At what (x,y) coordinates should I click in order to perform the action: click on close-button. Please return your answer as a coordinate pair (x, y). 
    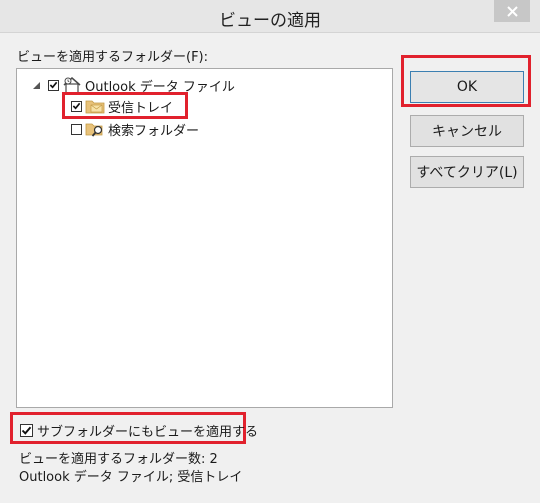
    Looking at the image, I should click on (512, 11).